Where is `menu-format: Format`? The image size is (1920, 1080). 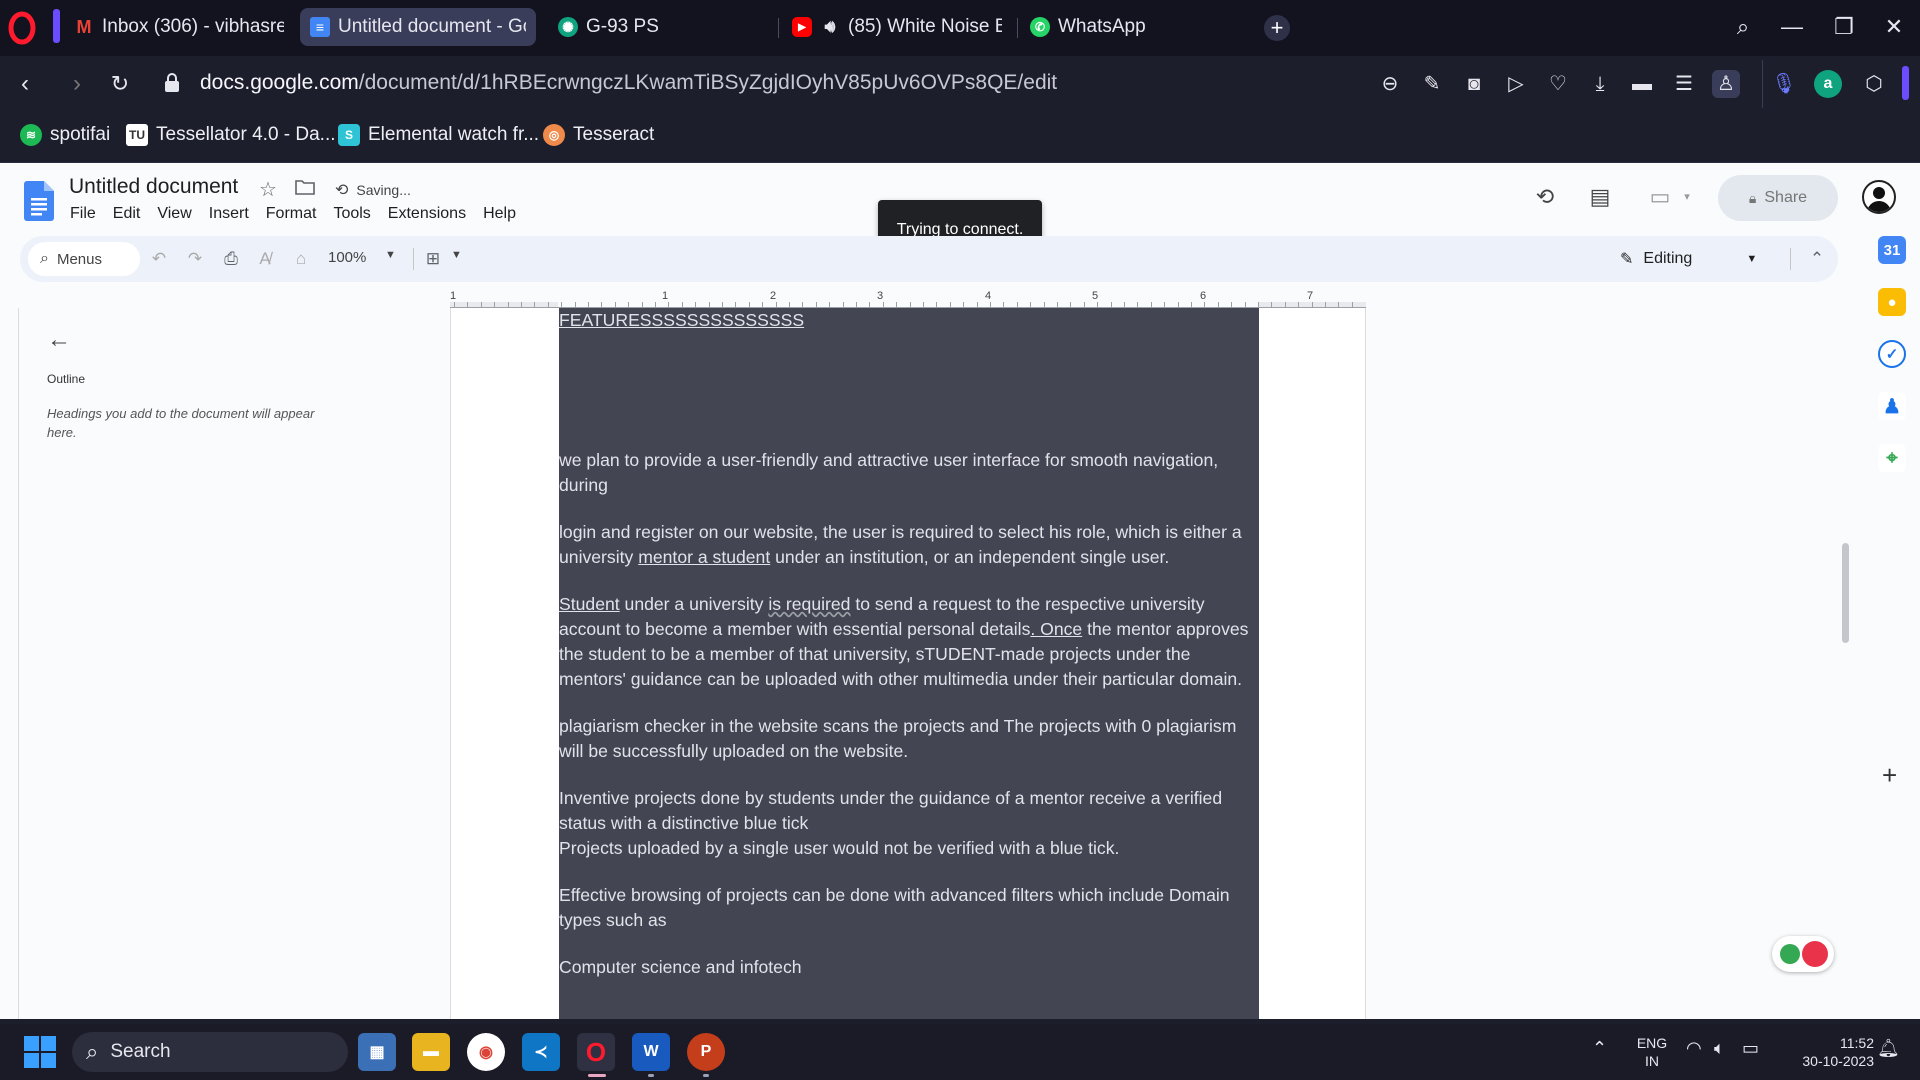 menu-format: Format is located at coordinates (291, 214).